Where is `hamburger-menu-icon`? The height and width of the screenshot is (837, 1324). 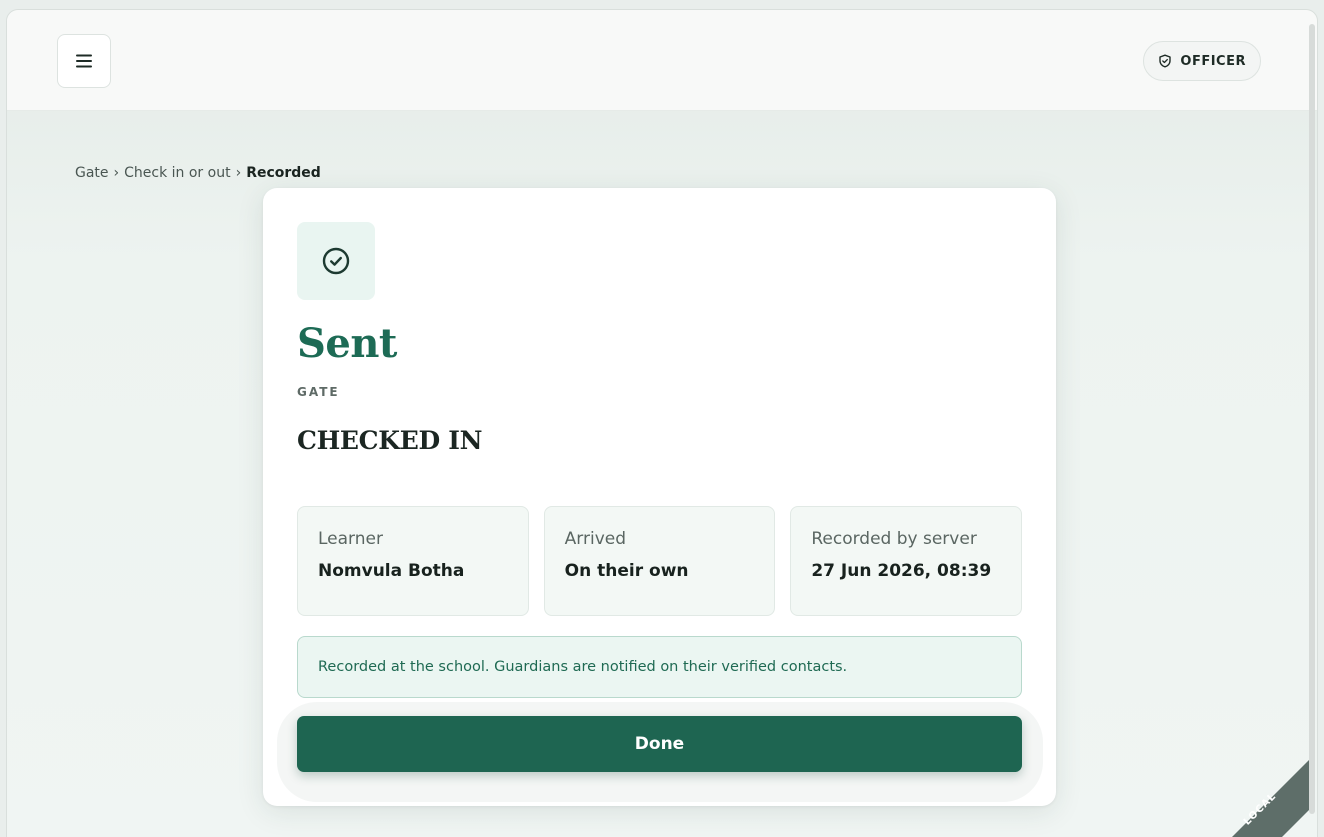 hamburger-menu-icon is located at coordinates (84, 61).